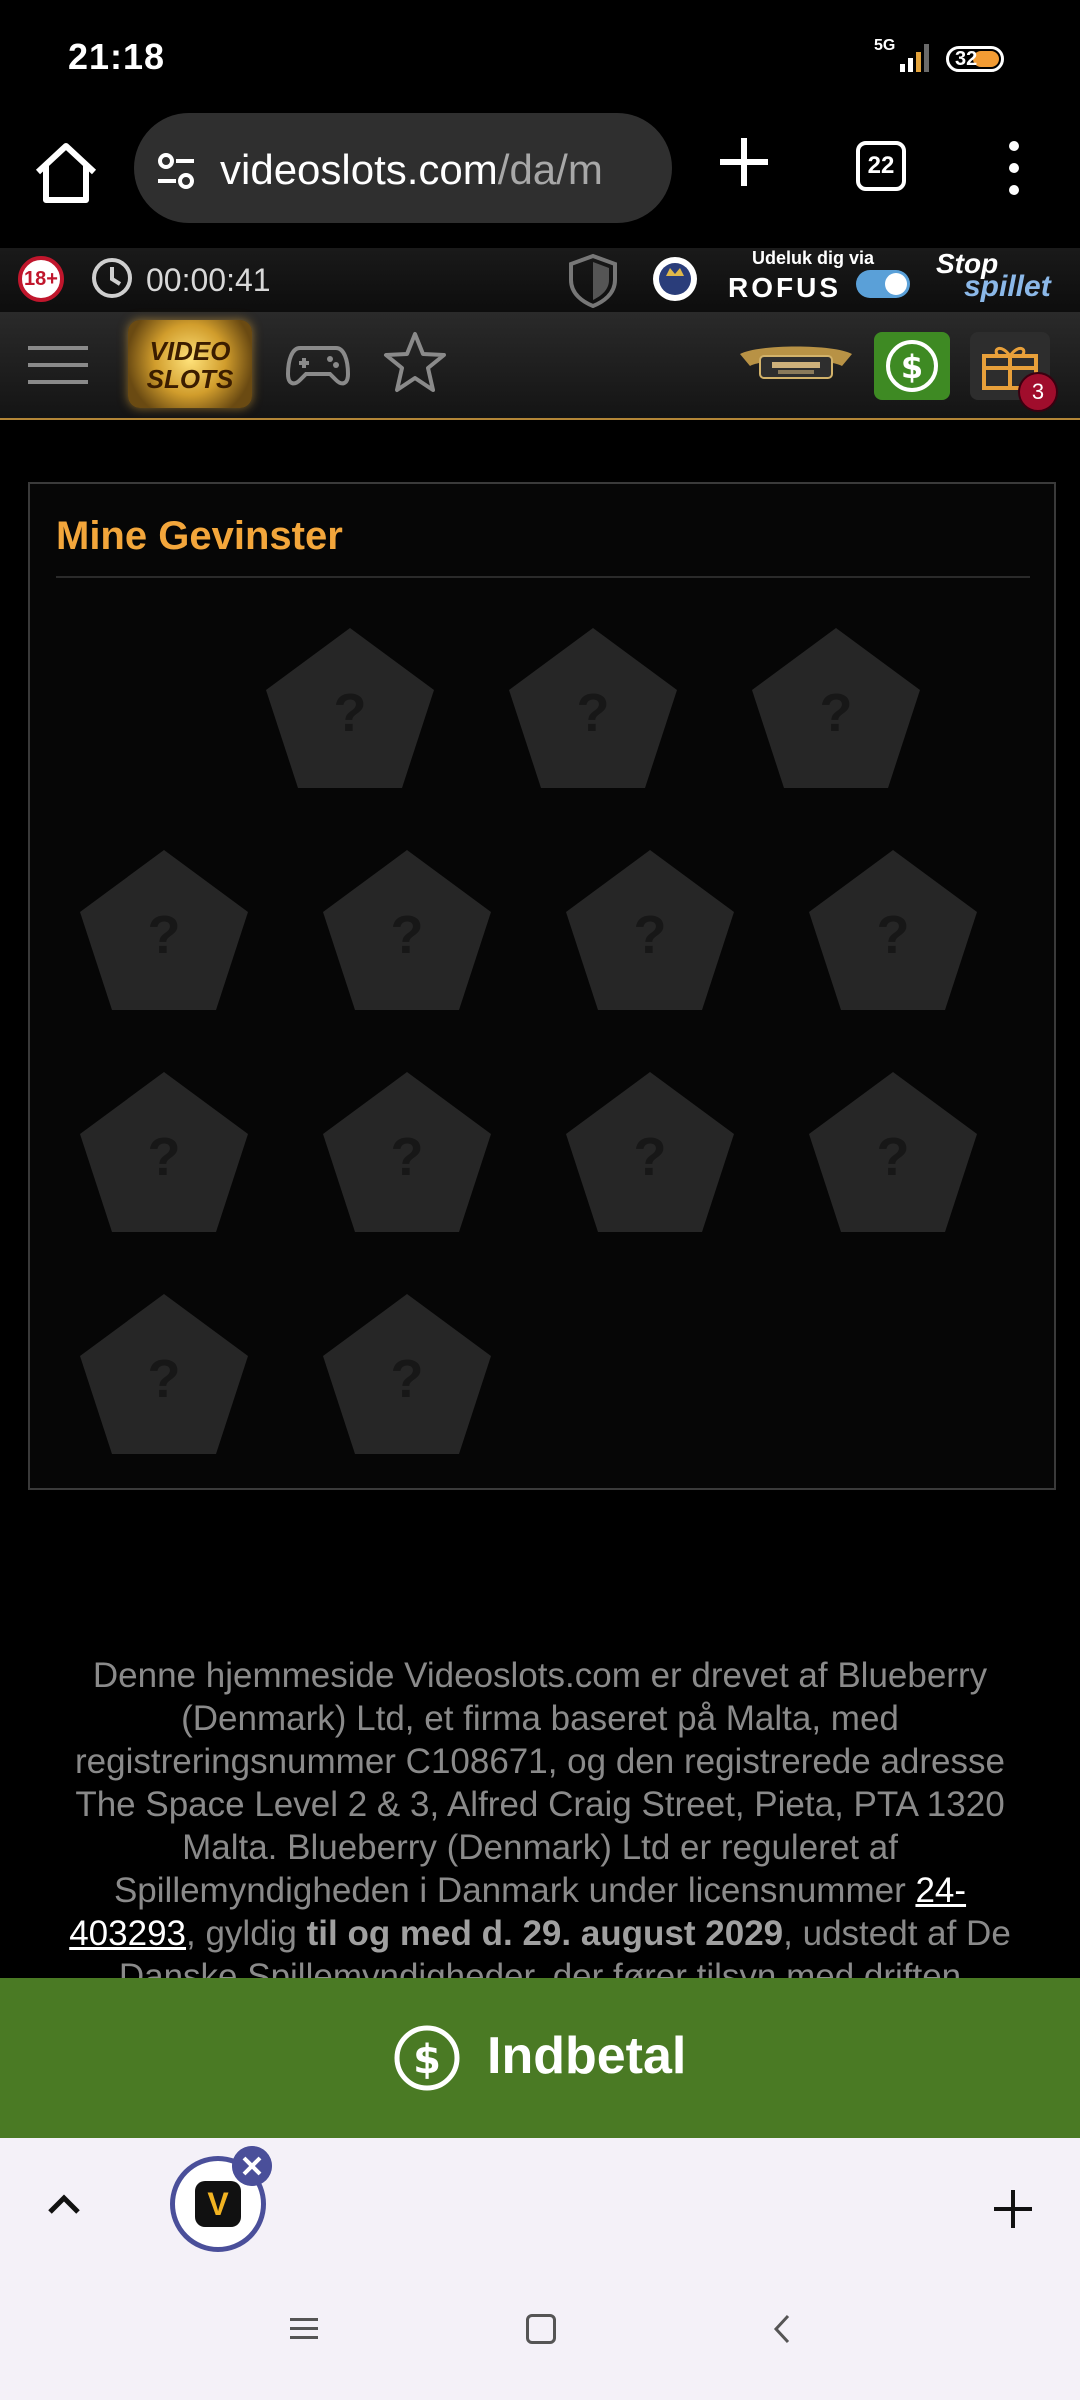  Describe the element at coordinates (411, 170) in the screenshot. I see `url-text: videoslots.com/da/m` at that location.